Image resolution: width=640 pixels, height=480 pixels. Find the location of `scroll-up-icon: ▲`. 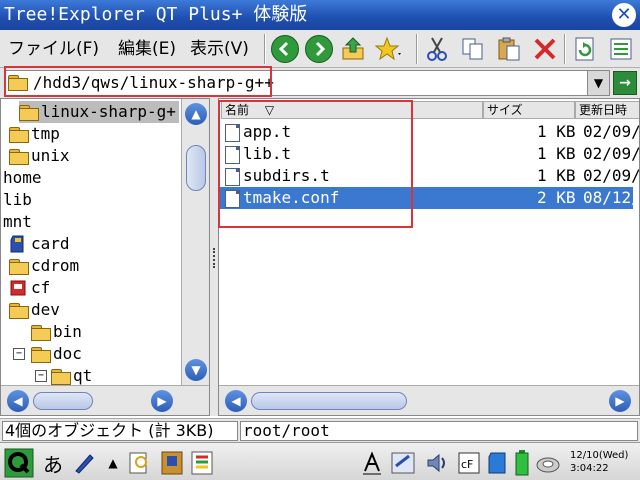

scroll-up-icon: ▲ is located at coordinates (196, 114).